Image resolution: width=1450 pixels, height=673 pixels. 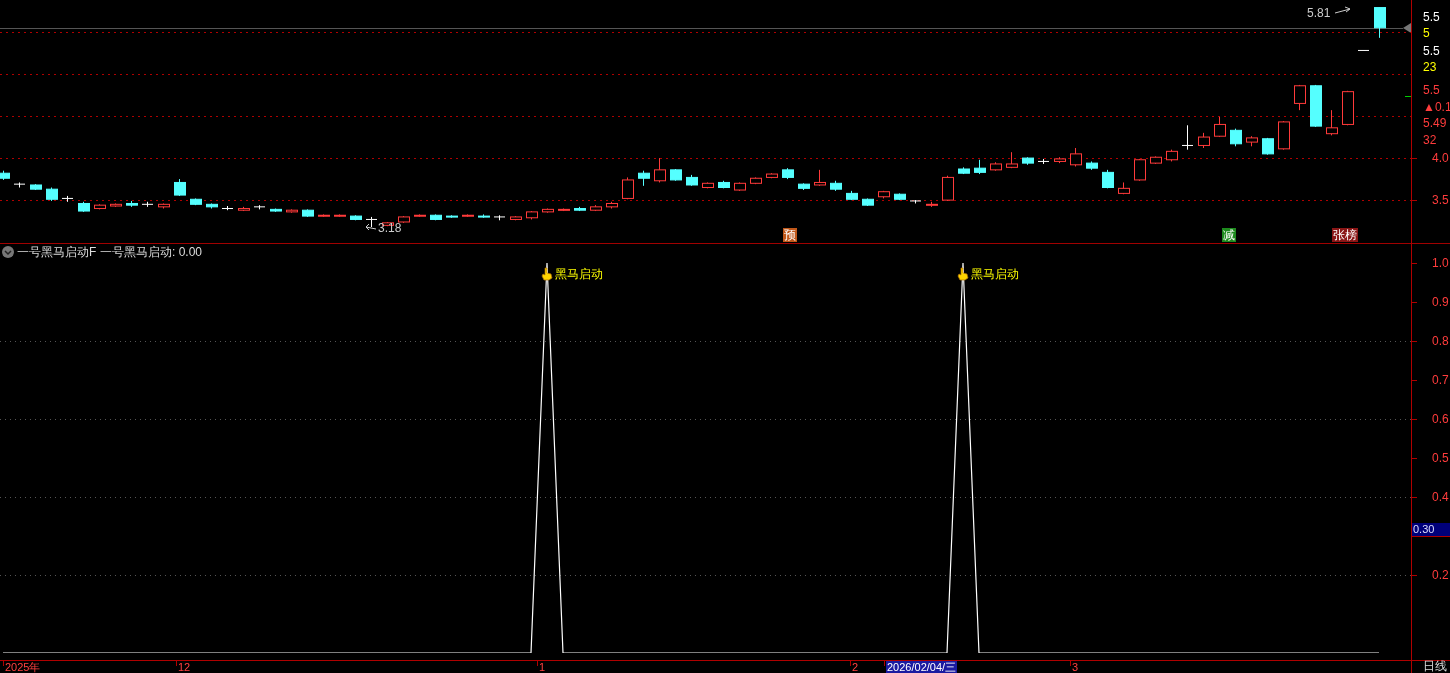 What do you see at coordinates (1431, 530) in the screenshot?
I see `value-badge: 0.30` at bounding box center [1431, 530].